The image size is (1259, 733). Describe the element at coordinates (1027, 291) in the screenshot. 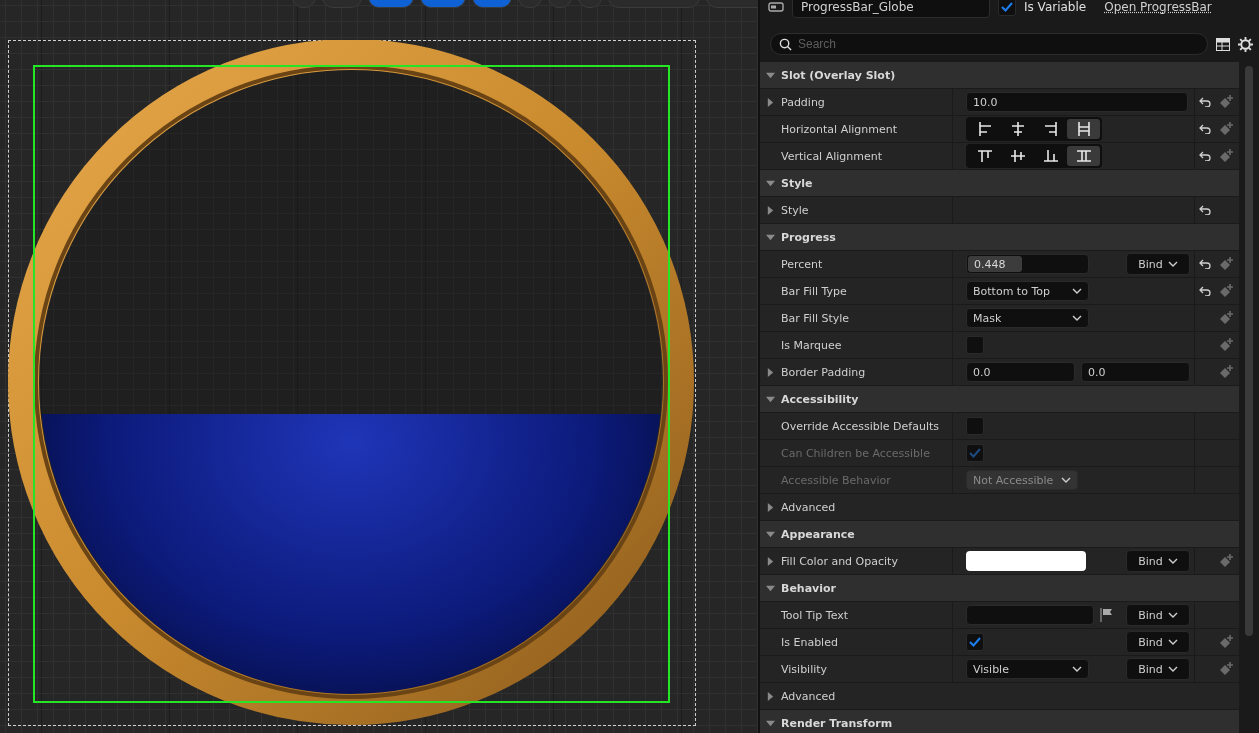

I see `dropdown: Bottom to Top` at that location.